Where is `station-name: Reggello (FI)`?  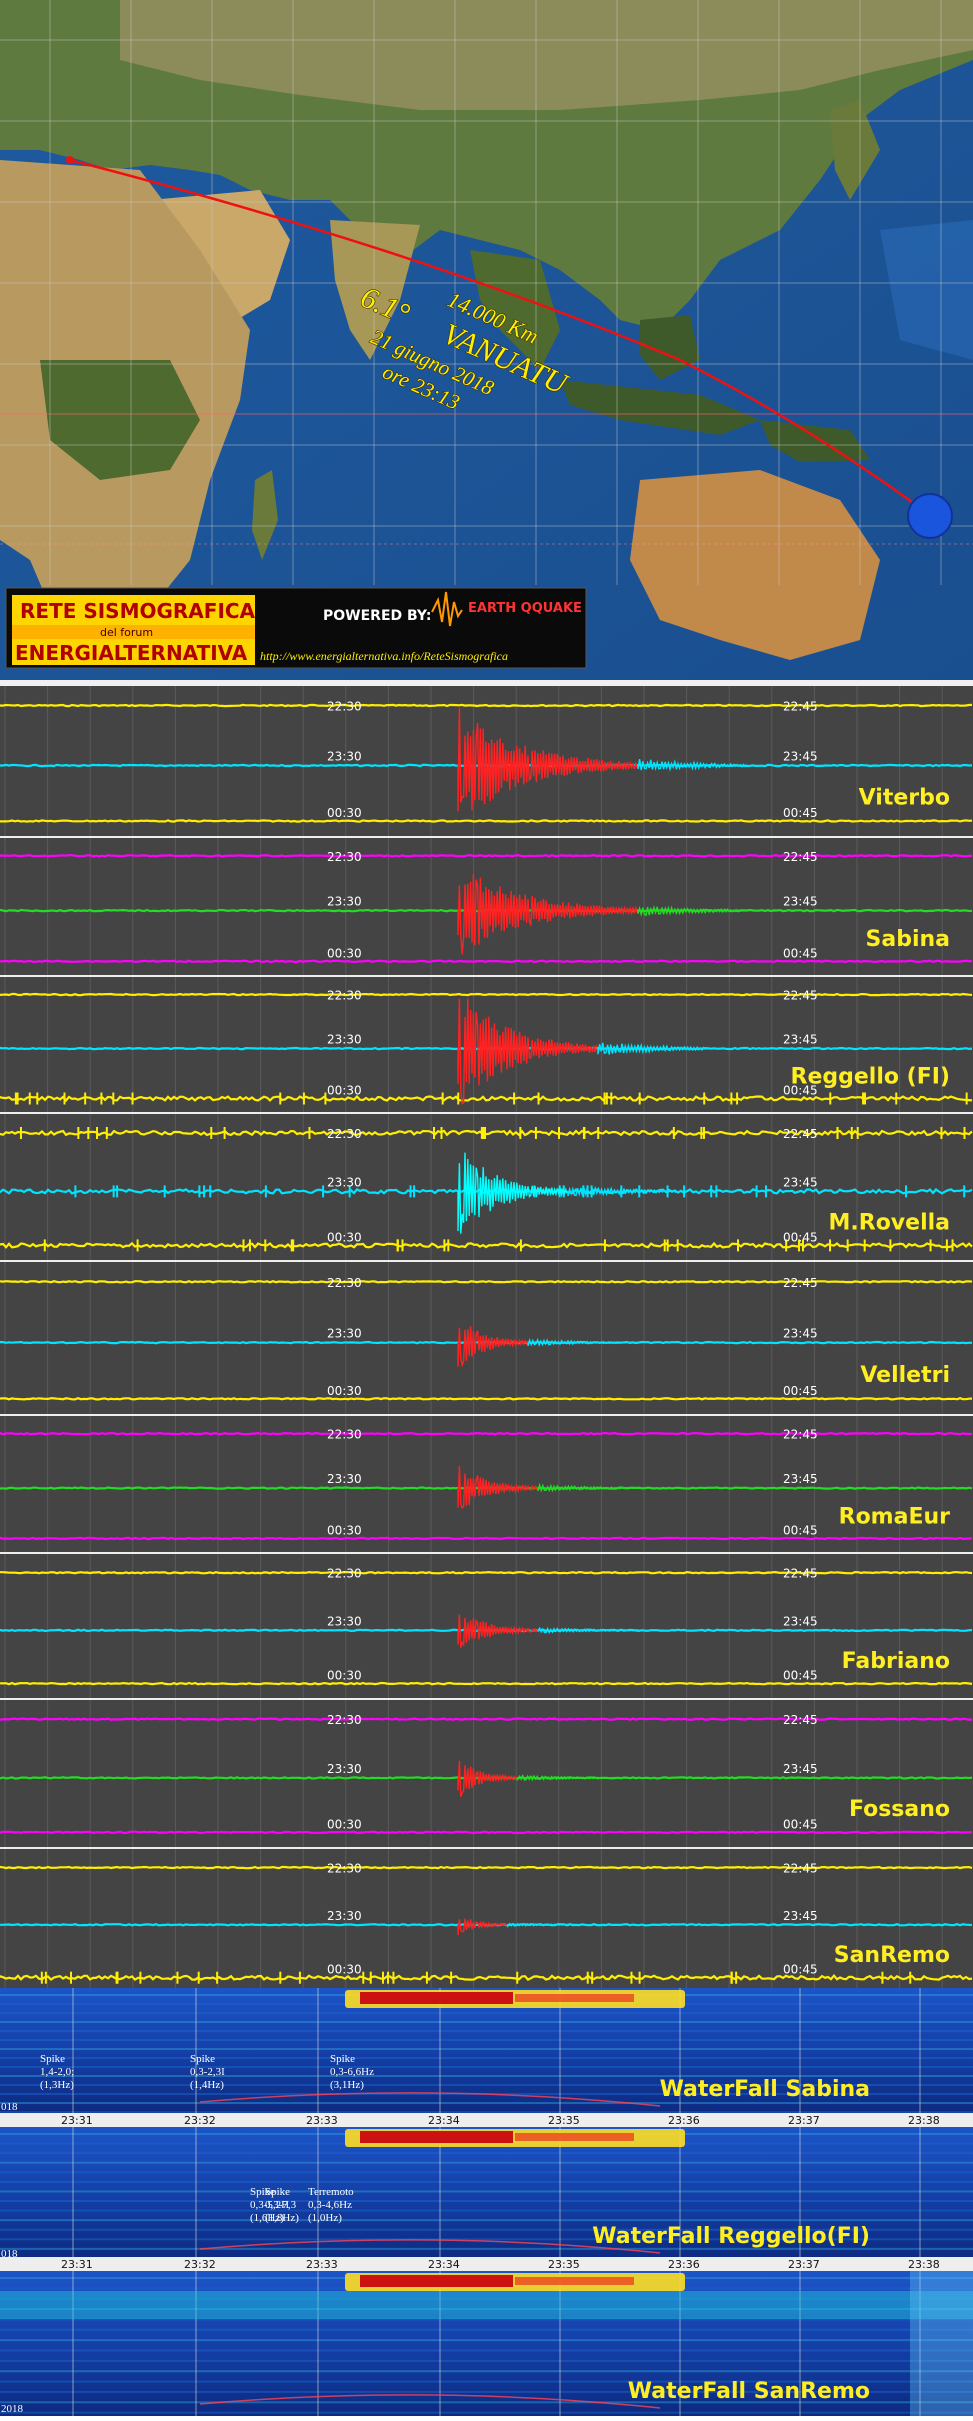 station-name: Reggello (FI) is located at coordinates (870, 1077).